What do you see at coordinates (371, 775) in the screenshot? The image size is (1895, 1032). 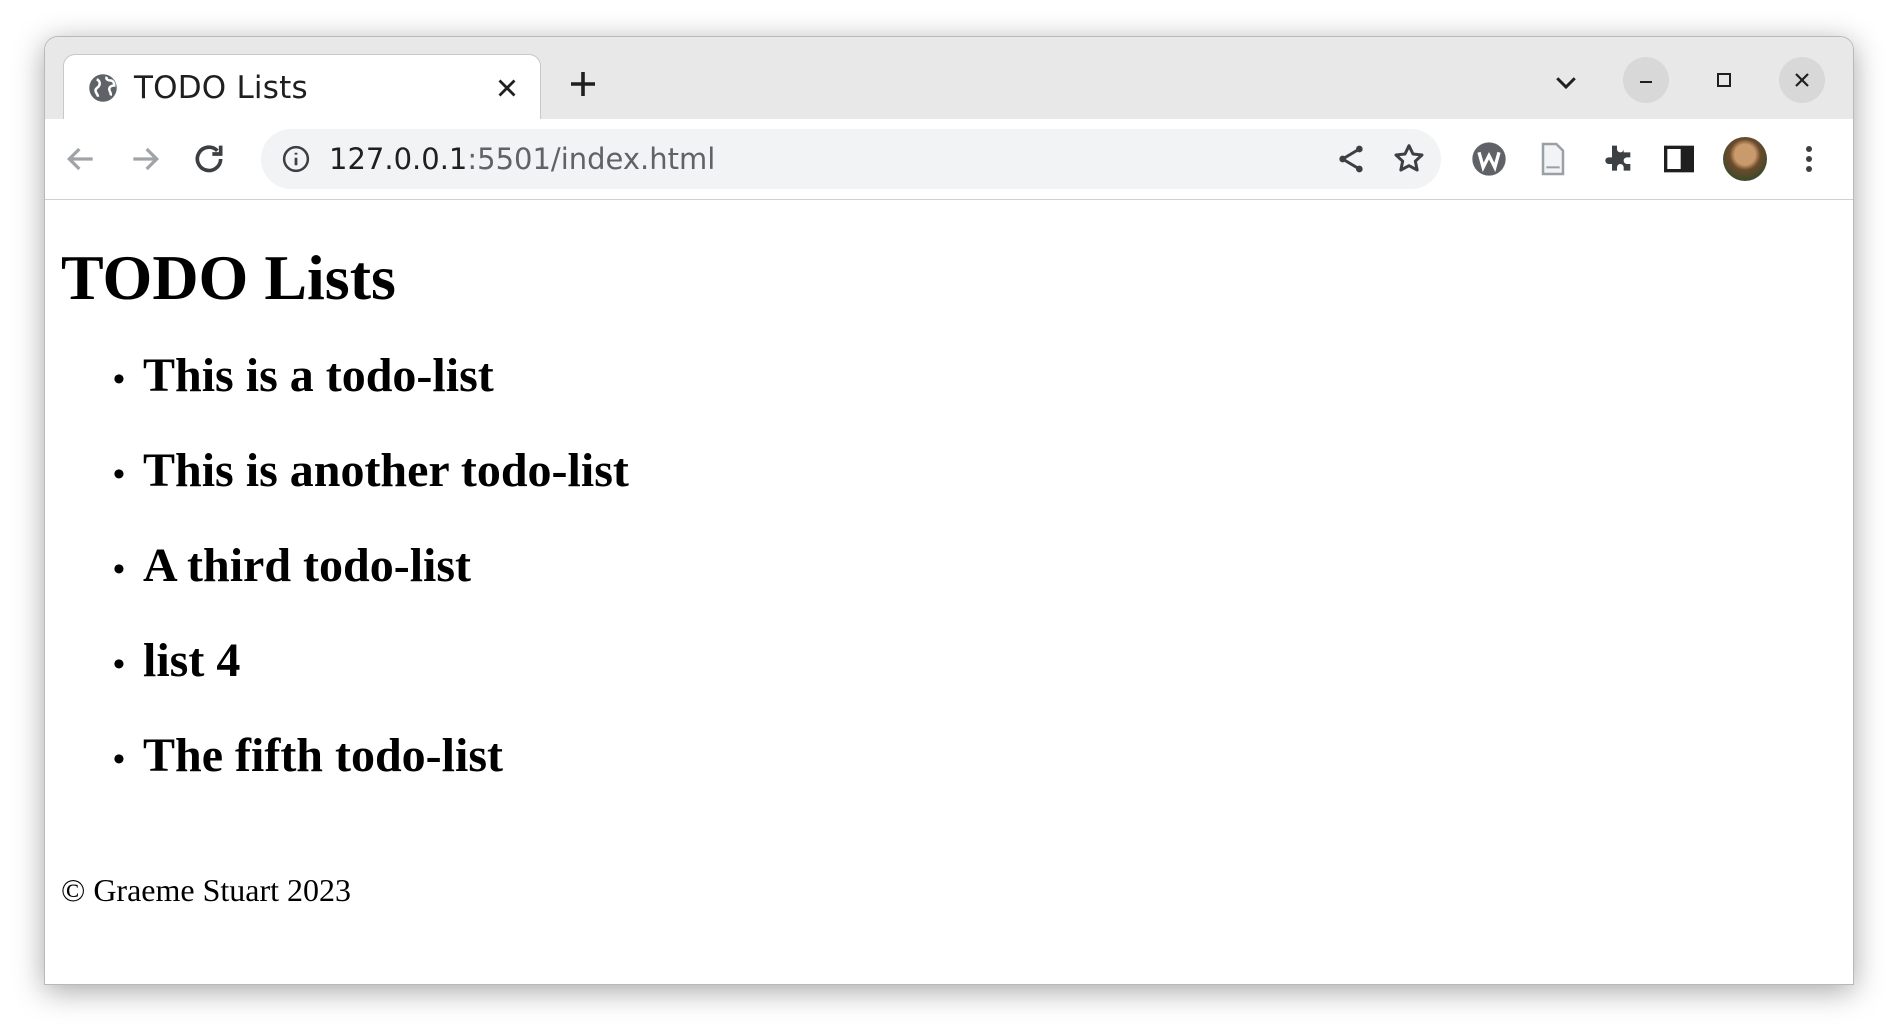 I see `list-item: The fifth todo-list` at bounding box center [371, 775].